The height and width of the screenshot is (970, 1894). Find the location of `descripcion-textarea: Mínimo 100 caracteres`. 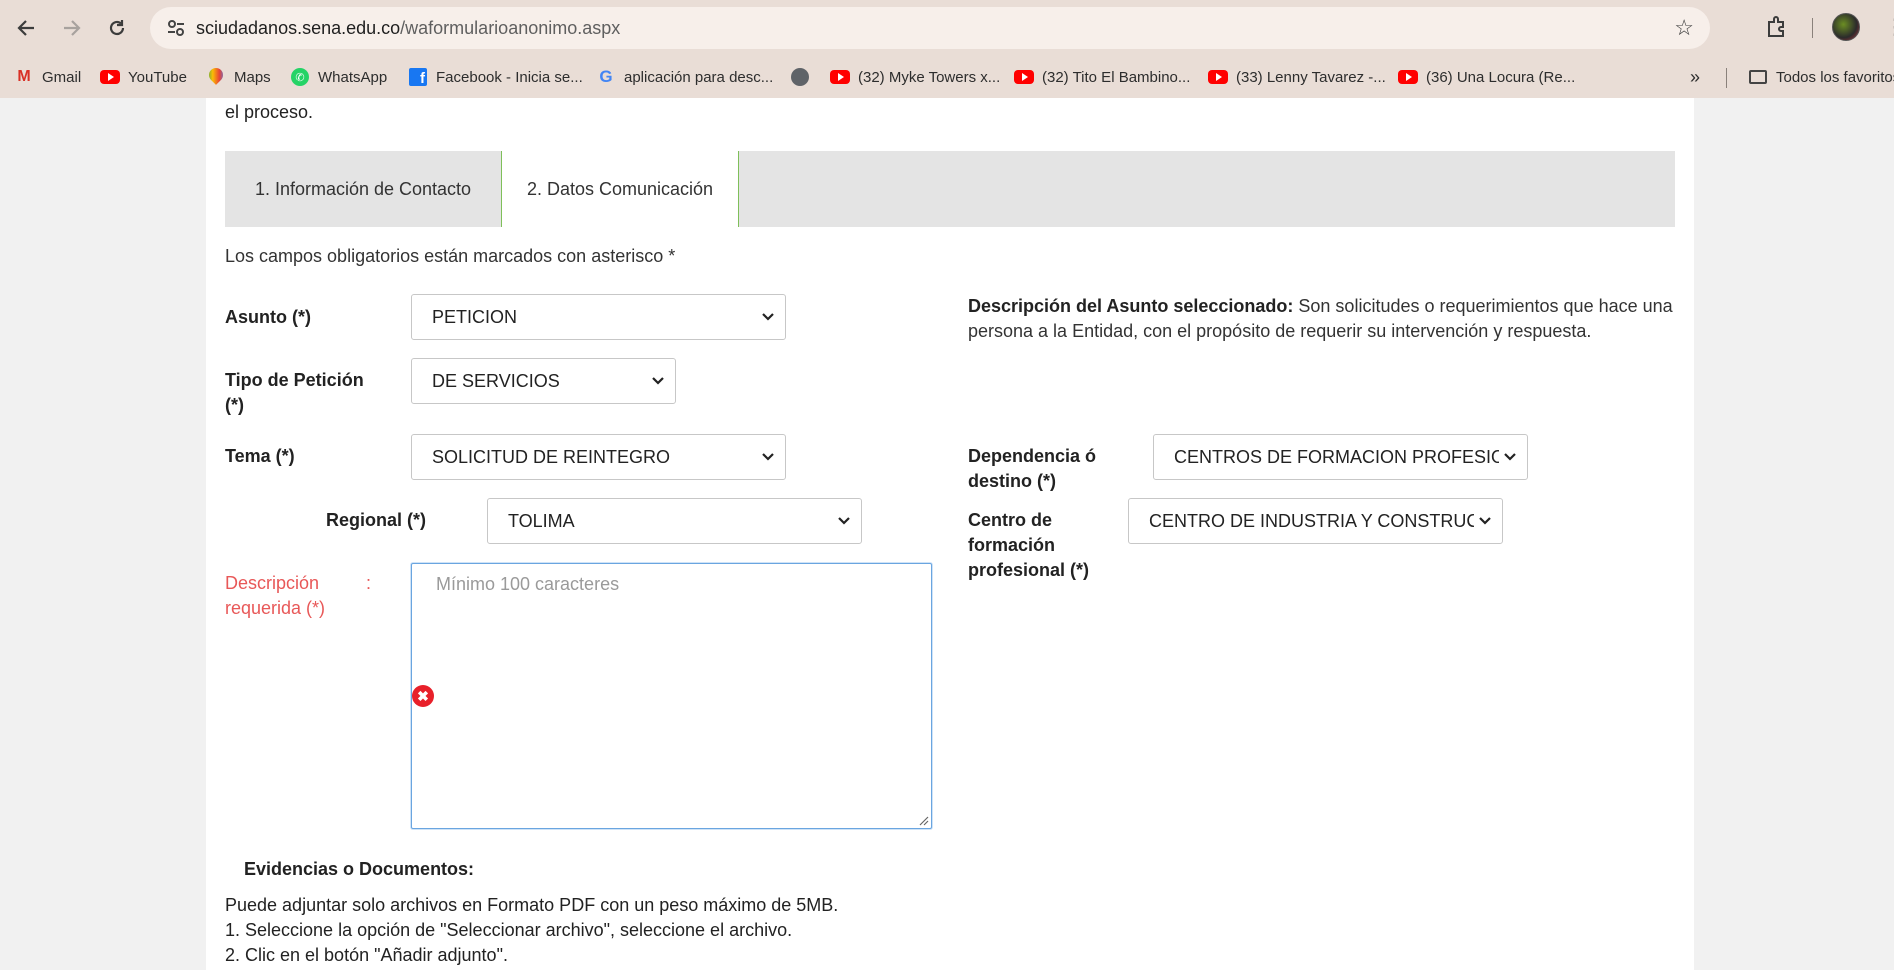

descripcion-textarea: Mínimo 100 caracteres is located at coordinates (671, 696).